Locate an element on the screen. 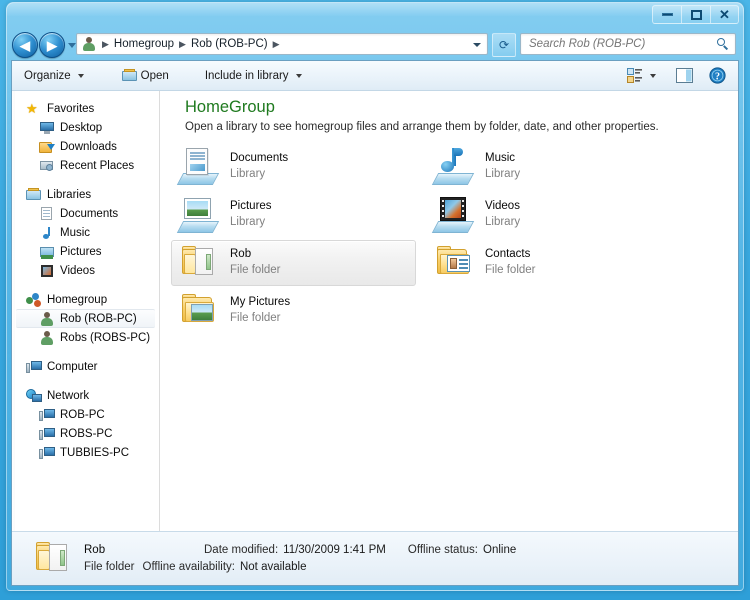 This screenshot has width=750, height=600. pictures-library-icon is located at coordinates (198, 215).